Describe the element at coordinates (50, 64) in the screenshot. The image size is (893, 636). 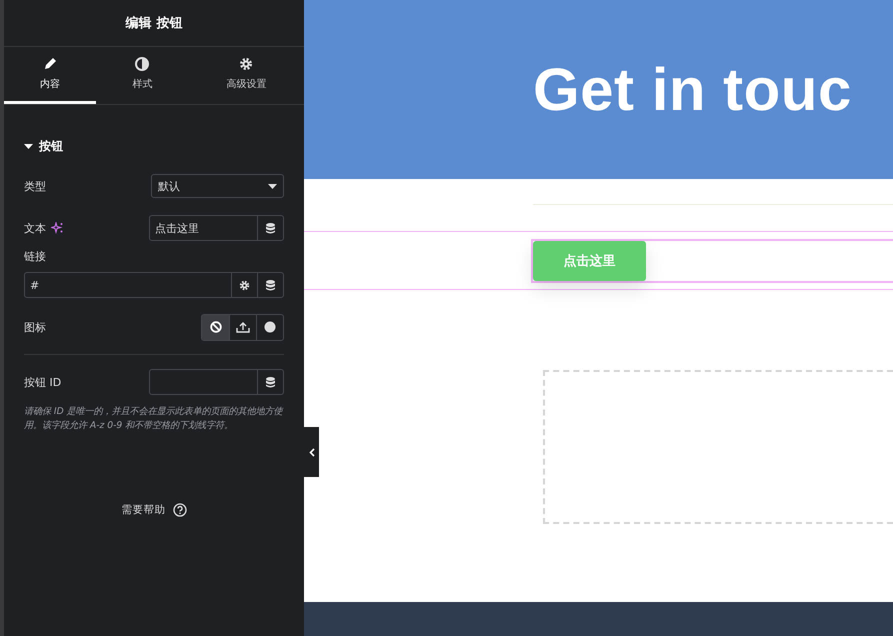
I see `pencil-icon` at that location.